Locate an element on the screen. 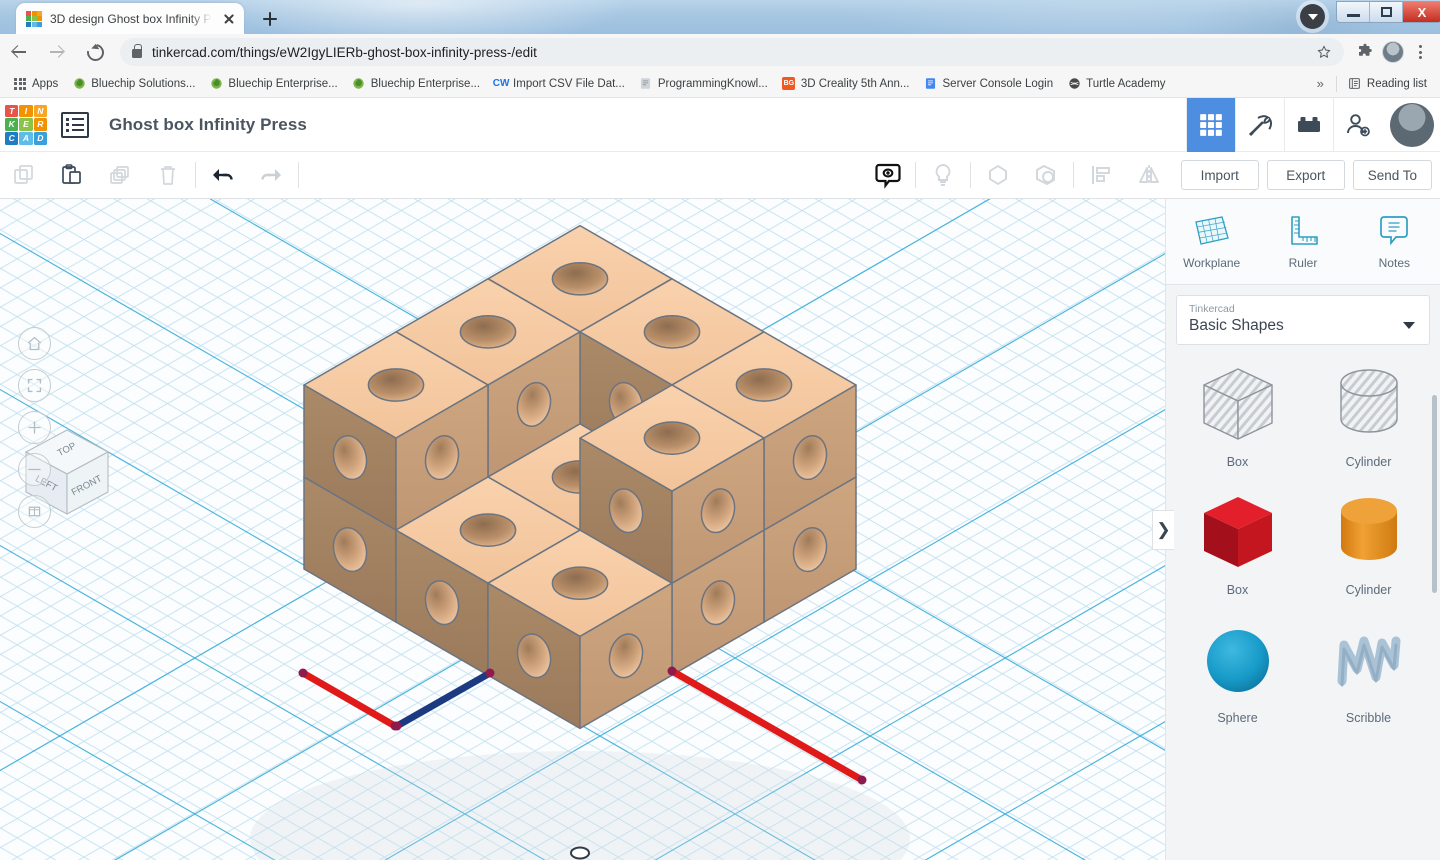 The width and height of the screenshot is (1440, 860). reload-button is located at coordinates (95, 52).